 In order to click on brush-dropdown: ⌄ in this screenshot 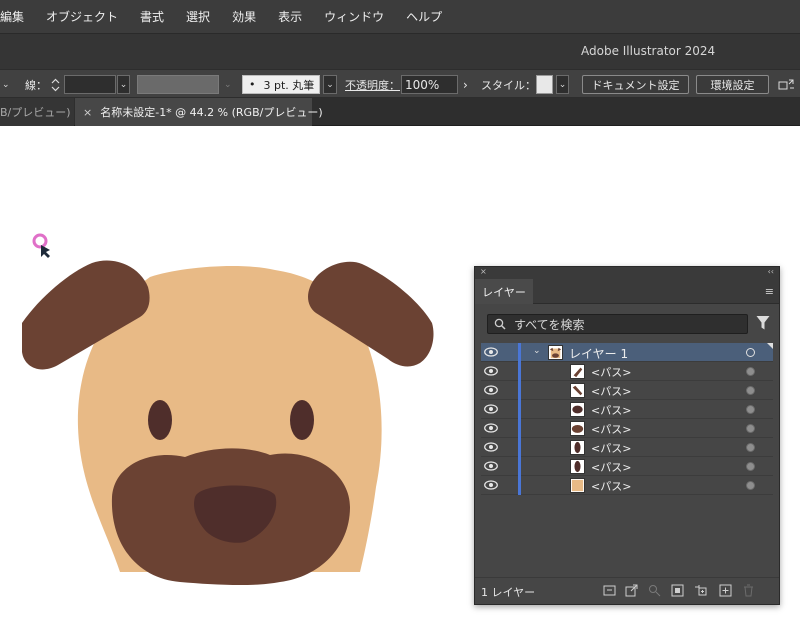, I will do `click(330, 84)`.